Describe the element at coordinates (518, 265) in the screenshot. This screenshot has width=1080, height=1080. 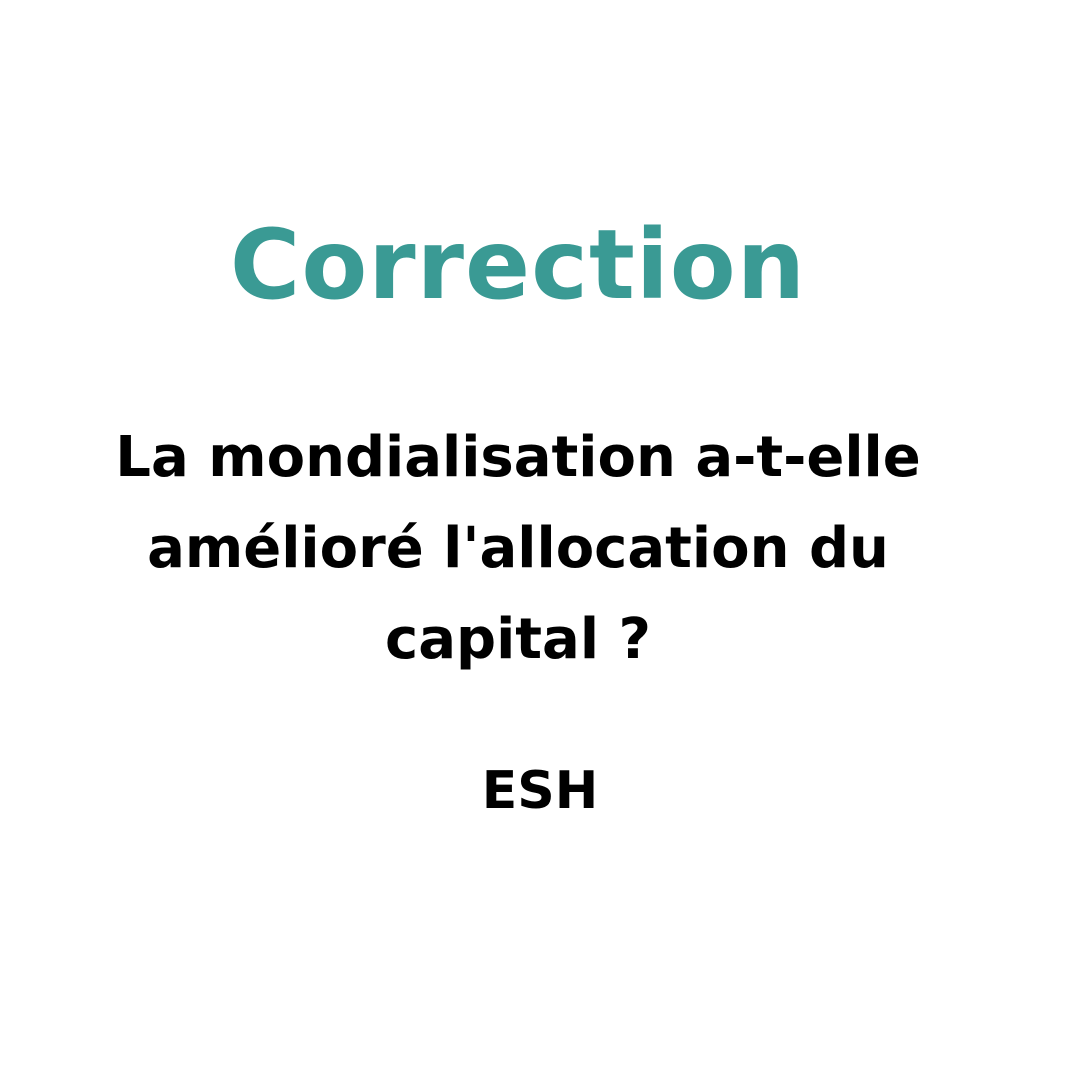
I see `slide-title: Correction` at that location.